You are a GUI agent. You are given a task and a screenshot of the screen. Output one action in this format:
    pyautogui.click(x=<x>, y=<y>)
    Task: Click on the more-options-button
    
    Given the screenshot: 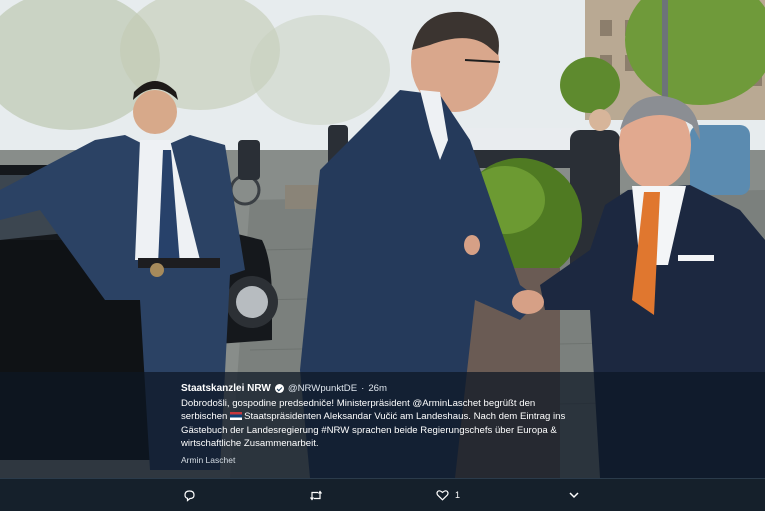 What is the action you would take?
    pyautogui.click(x=574, y=495)
    